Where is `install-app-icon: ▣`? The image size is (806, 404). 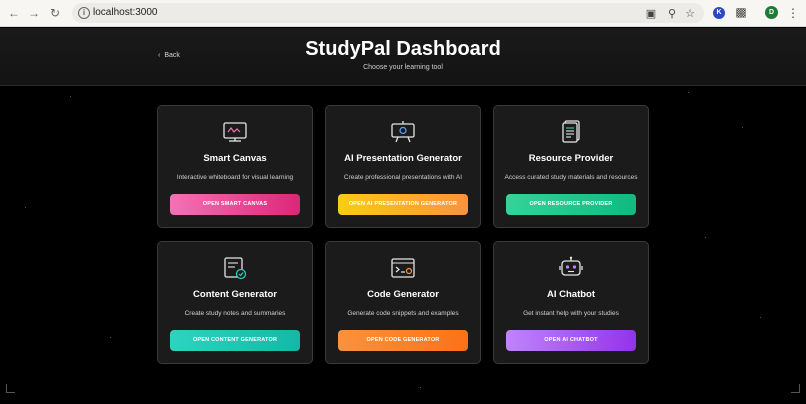
install-app-icon: ▣ is located at coordinates (651, 14).